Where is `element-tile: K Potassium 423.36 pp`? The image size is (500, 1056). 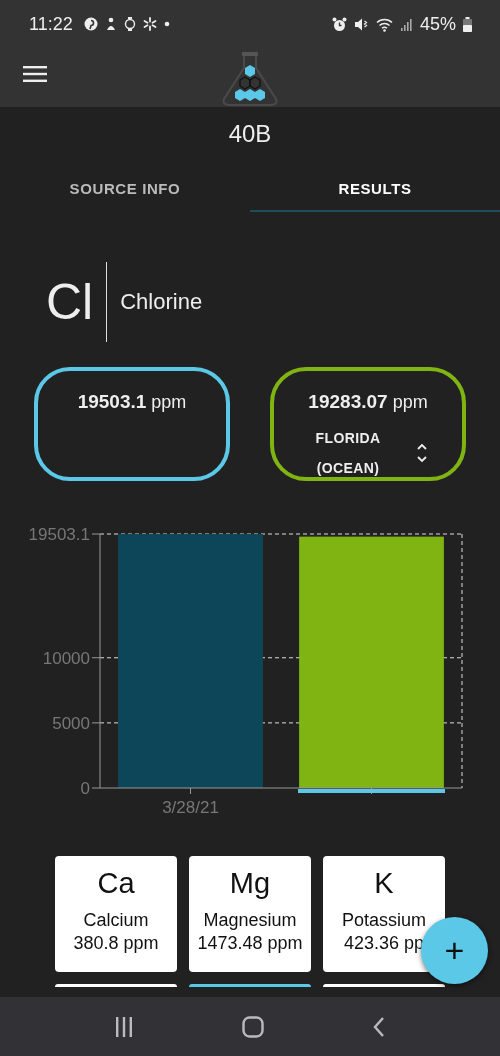 element-tile: K Potassium 423.36 pp is located at coordinates (384, 914).